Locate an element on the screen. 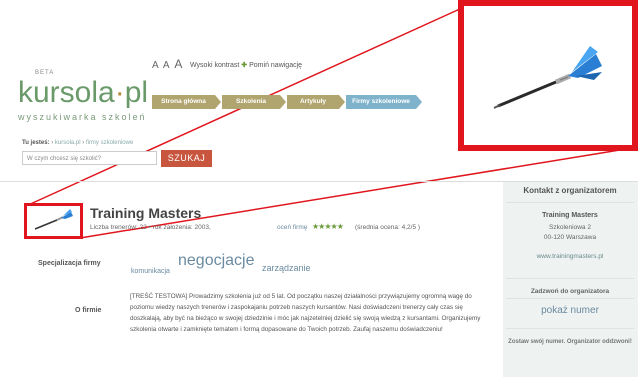 This screenshot has height=377, width=638. specialization-label: Specjalizacja firmy is located at coordinates (69, 263).